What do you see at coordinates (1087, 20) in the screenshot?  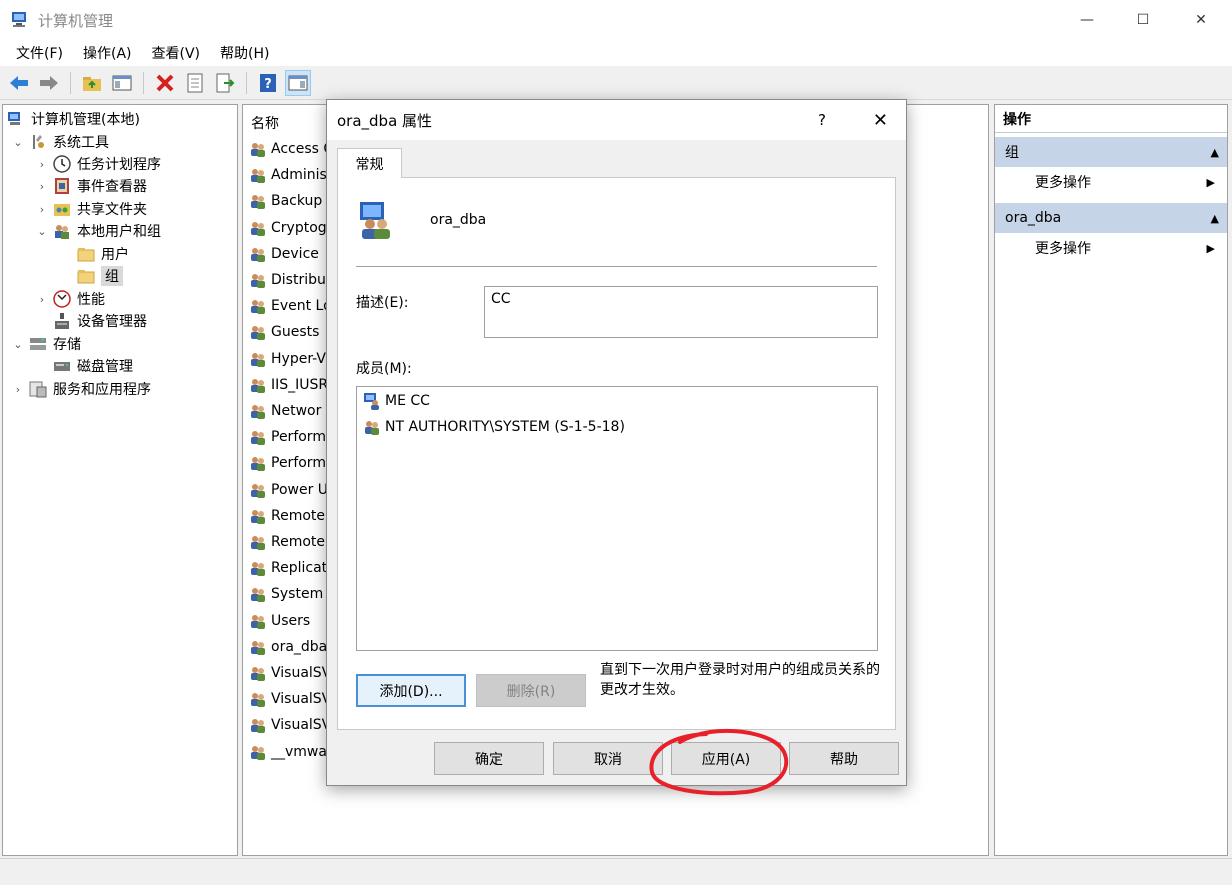 I see `minimize-button: —` at bounding box center [1087, 20].